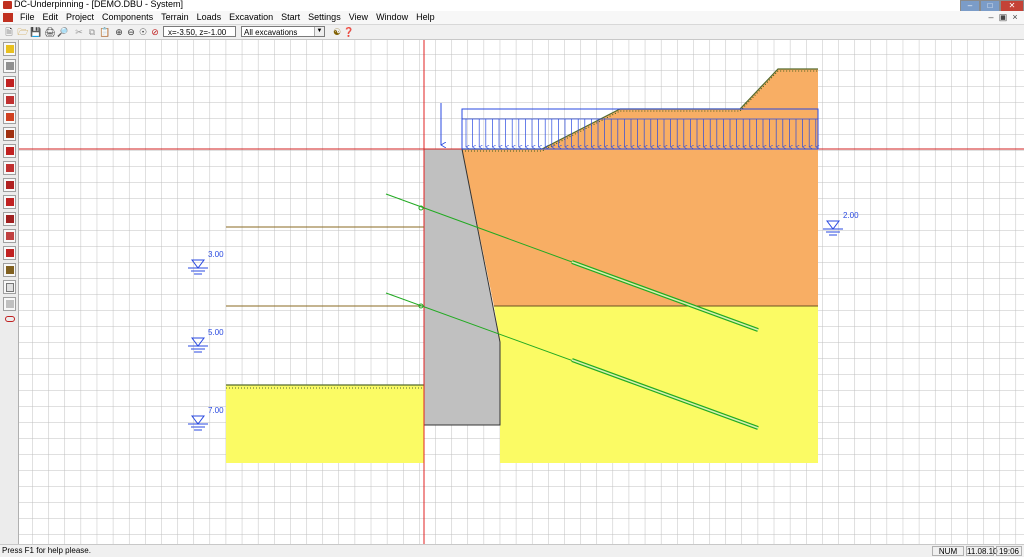 The width and height of the screenshot is (1024, 557). Describe the element at coordinates (51, 17) in the screenshot. I see `menu-edit: Edit` at that location.